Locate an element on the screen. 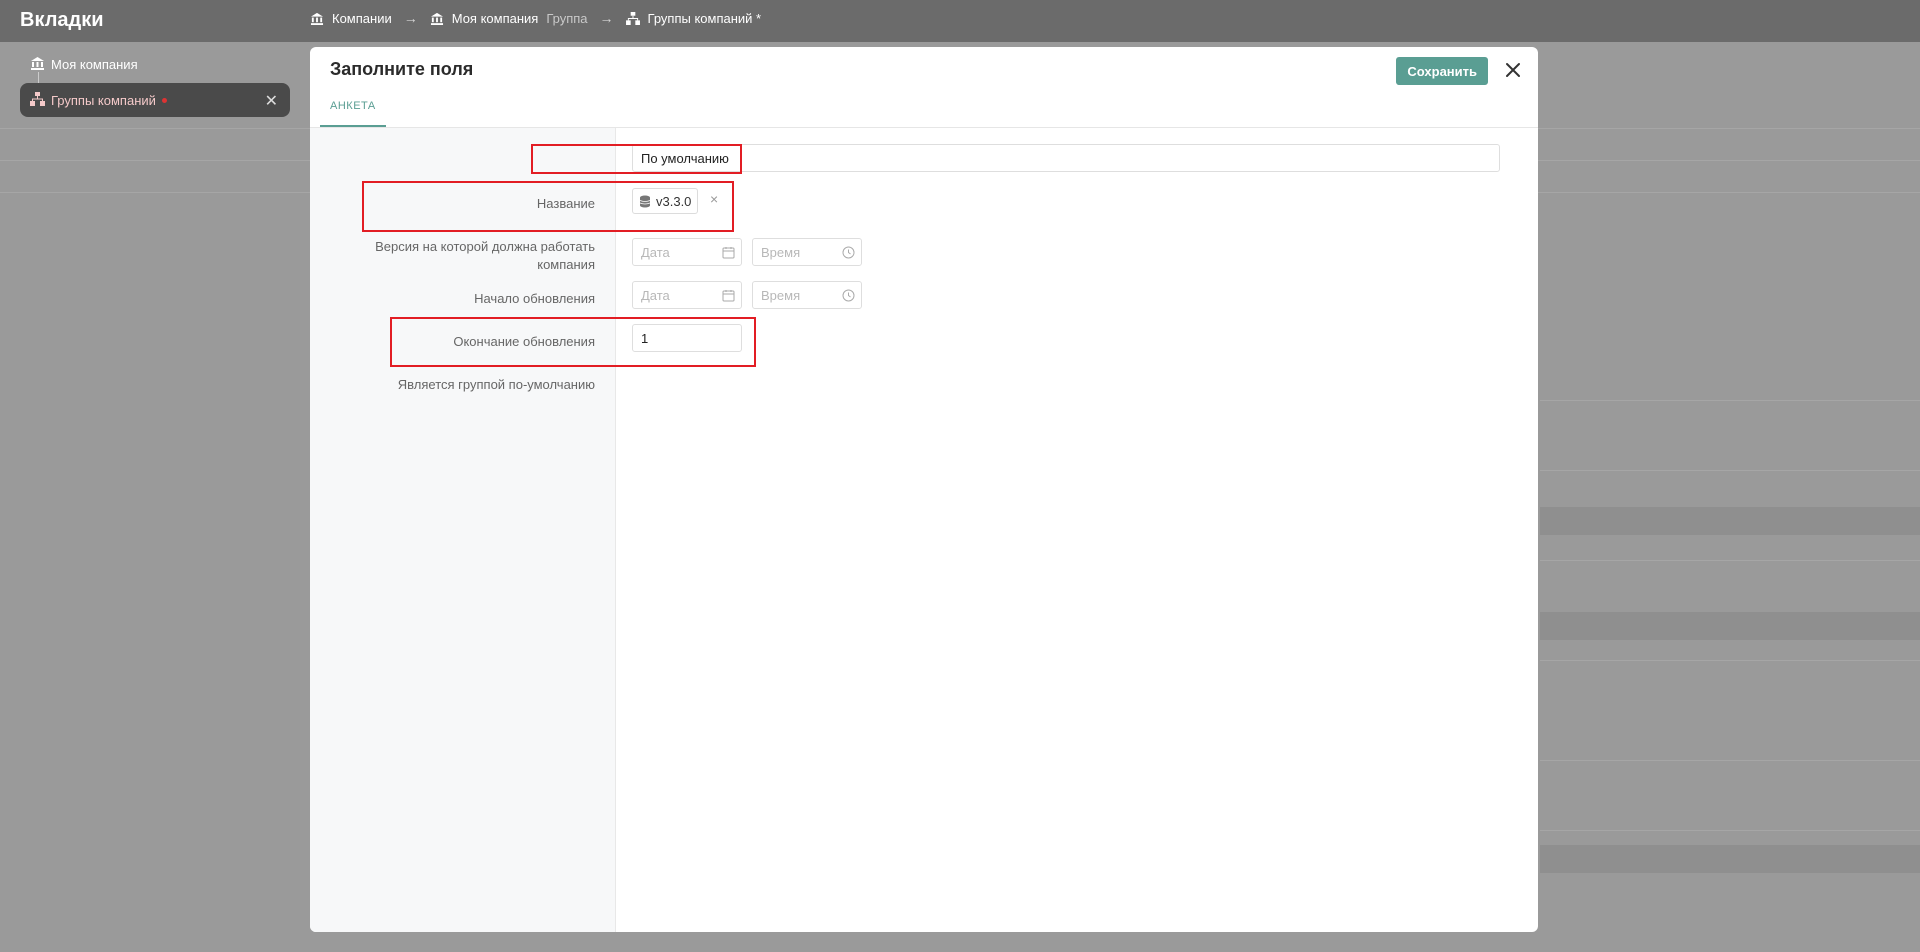 This screenshot has height=952, width=1920. unsaved-indicator is located at coordinates (164, 100).